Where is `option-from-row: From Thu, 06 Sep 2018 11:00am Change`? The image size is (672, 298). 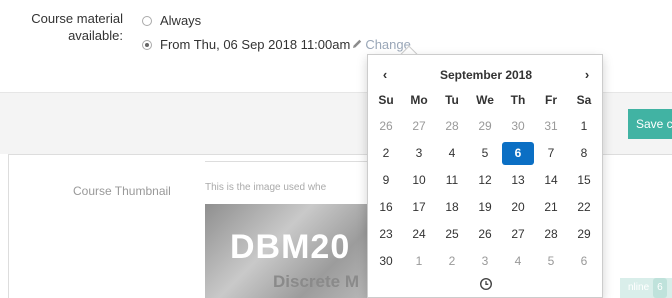
option-from-row: From Thu, 06 Sep 2018 11:00am Change is located at coordinates (285, 44).